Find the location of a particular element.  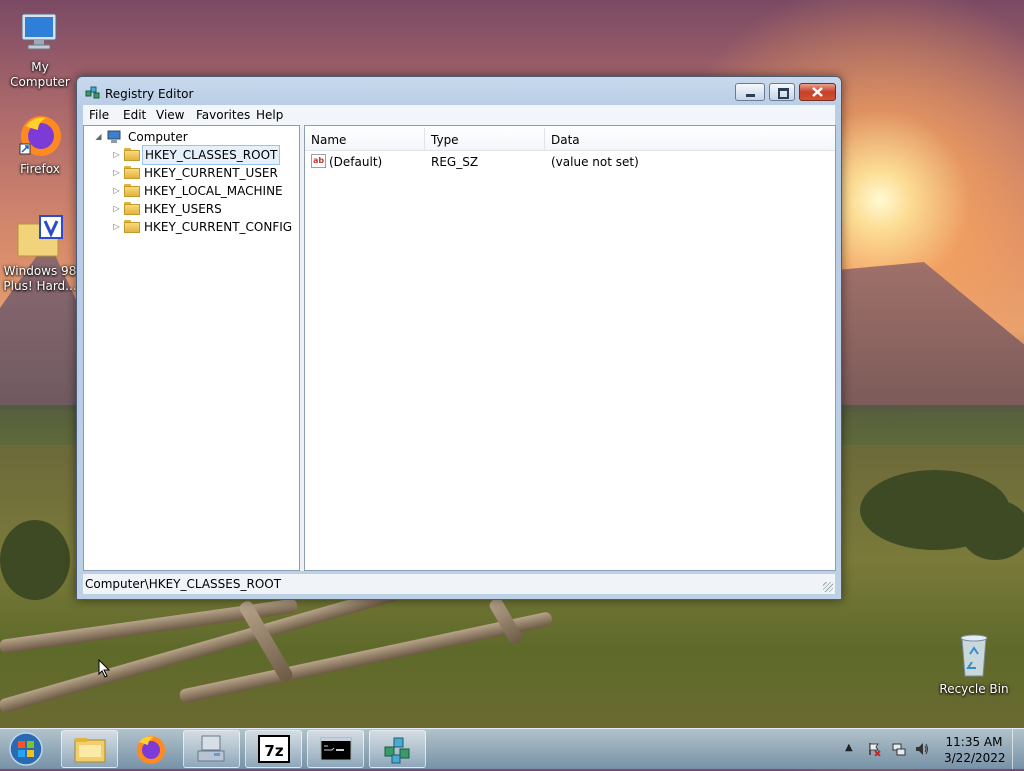

value-data: (value not set) is located at coordinates (595, 162).